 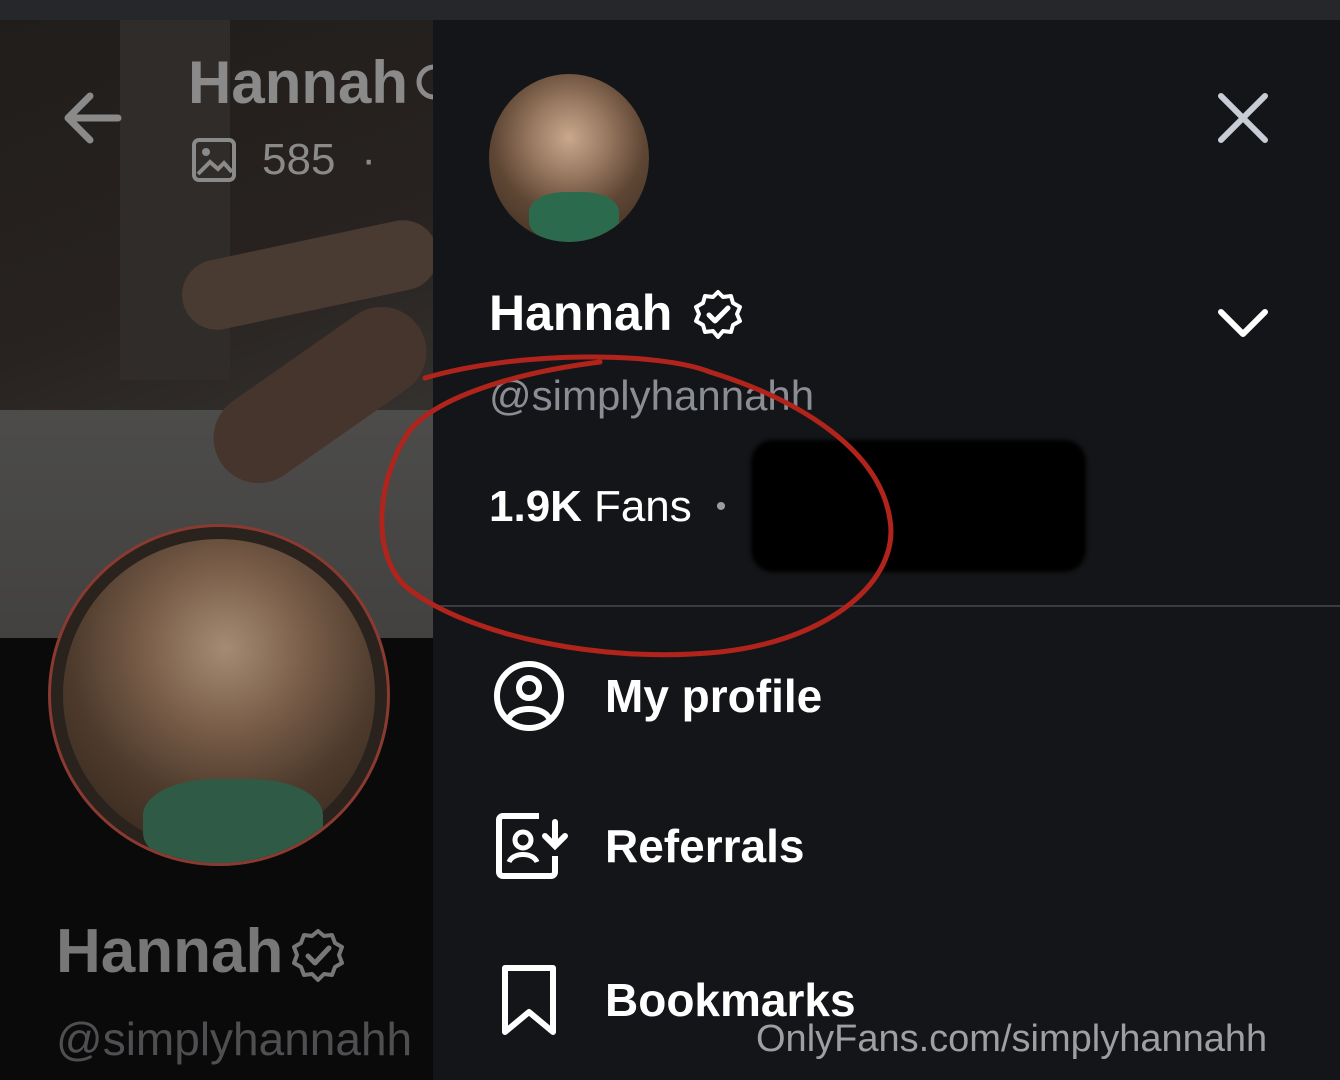 I want to click on close-icon, so click(x=1243, y=118).